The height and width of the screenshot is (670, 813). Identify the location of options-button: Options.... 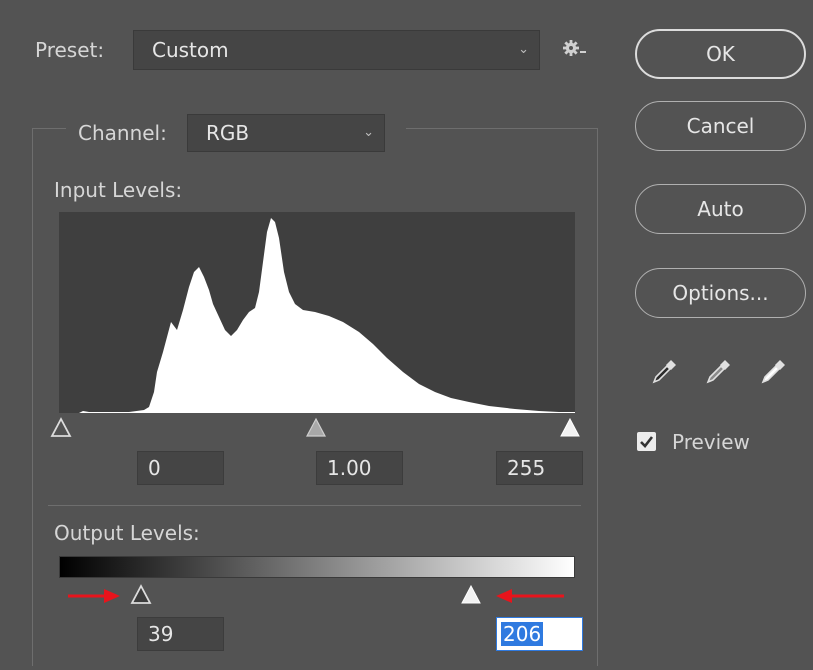
(720, 293).